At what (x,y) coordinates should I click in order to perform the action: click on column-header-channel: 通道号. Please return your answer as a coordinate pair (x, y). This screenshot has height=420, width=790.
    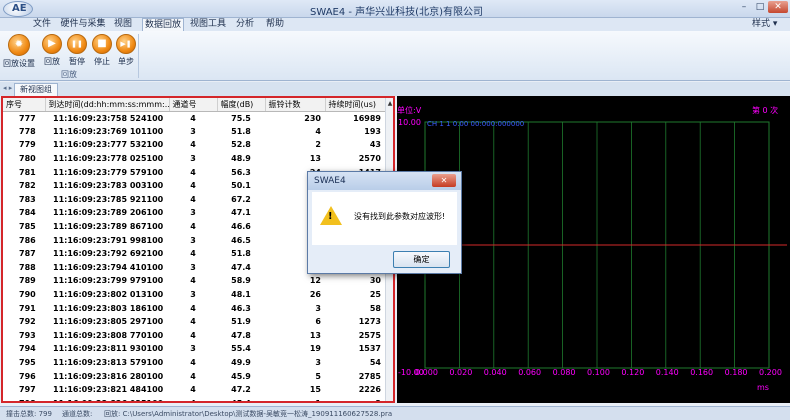
    Looking at the image, I should click on (193, 105).